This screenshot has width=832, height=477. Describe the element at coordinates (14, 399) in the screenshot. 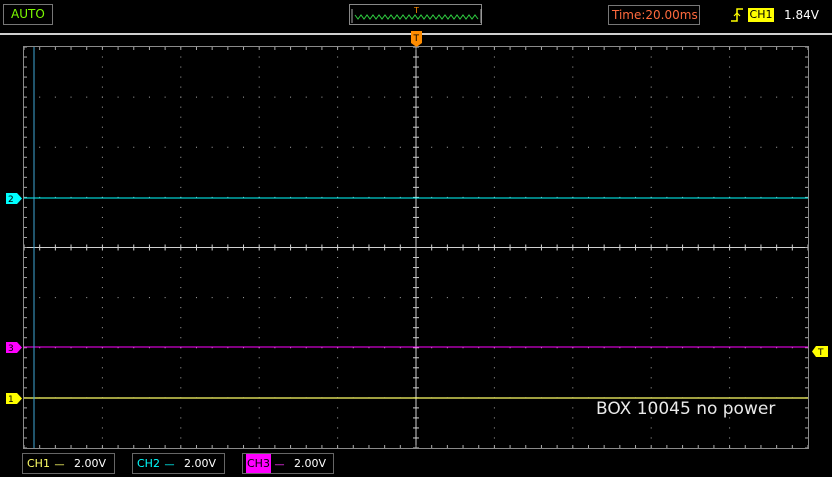

I see `ch1-marker: 1` at that location.